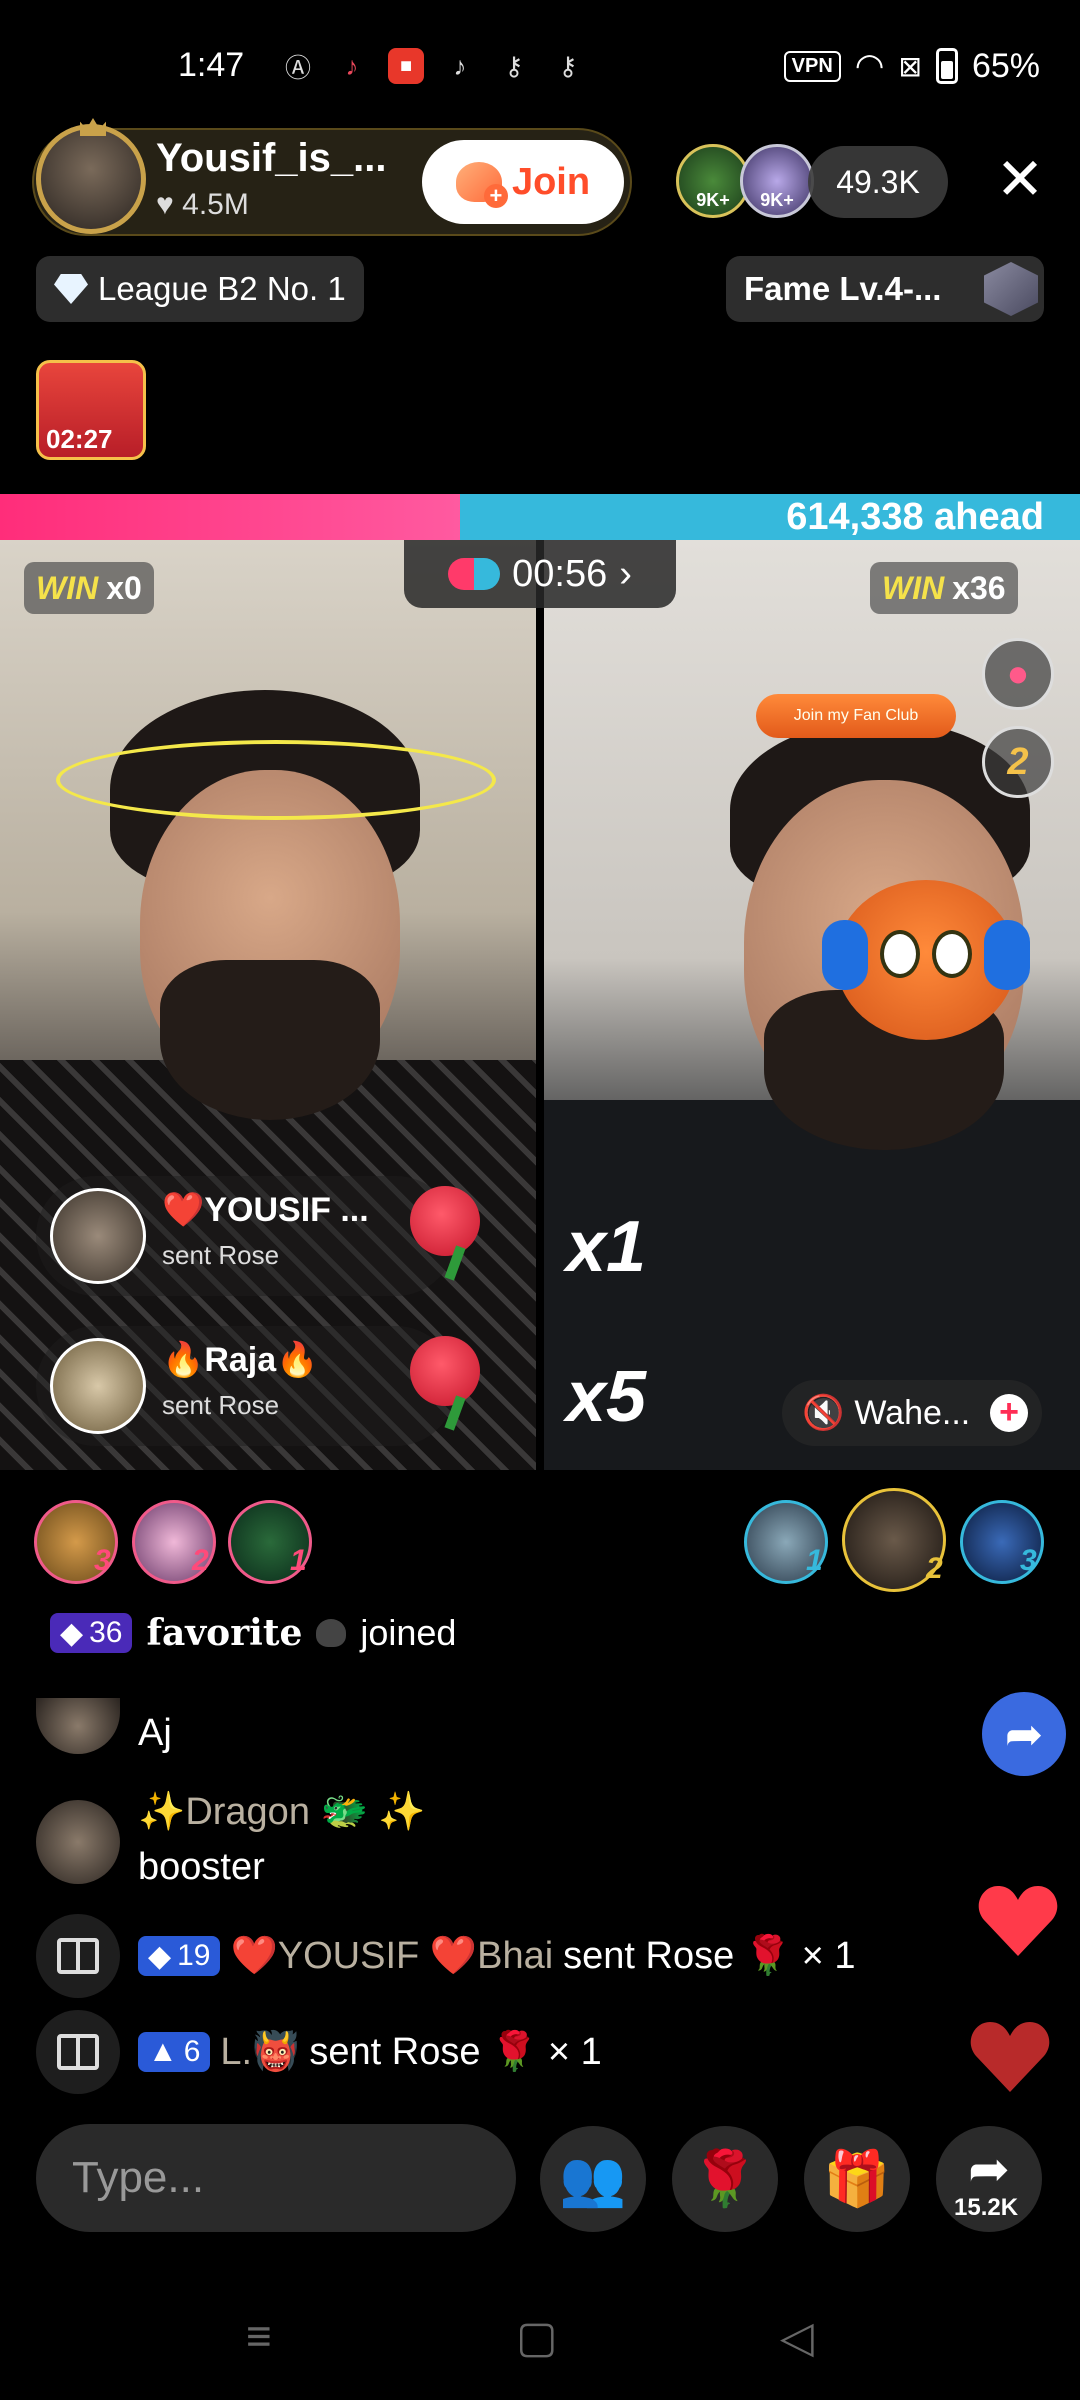 Image resolution: width=1080 pixels, height=2400 pixels. Describe the element at coordinates (211, 65) in the screenshot. I see `status-time: 1:47` at that location.